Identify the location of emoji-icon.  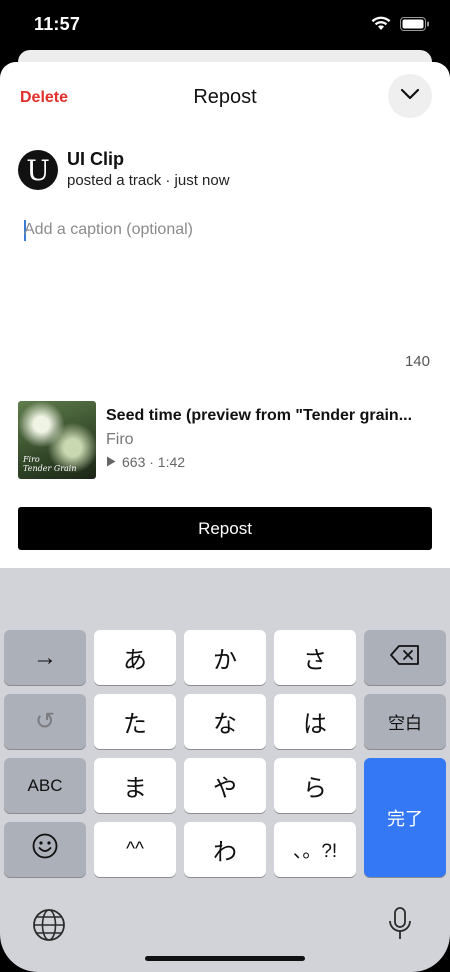
(45, 849).